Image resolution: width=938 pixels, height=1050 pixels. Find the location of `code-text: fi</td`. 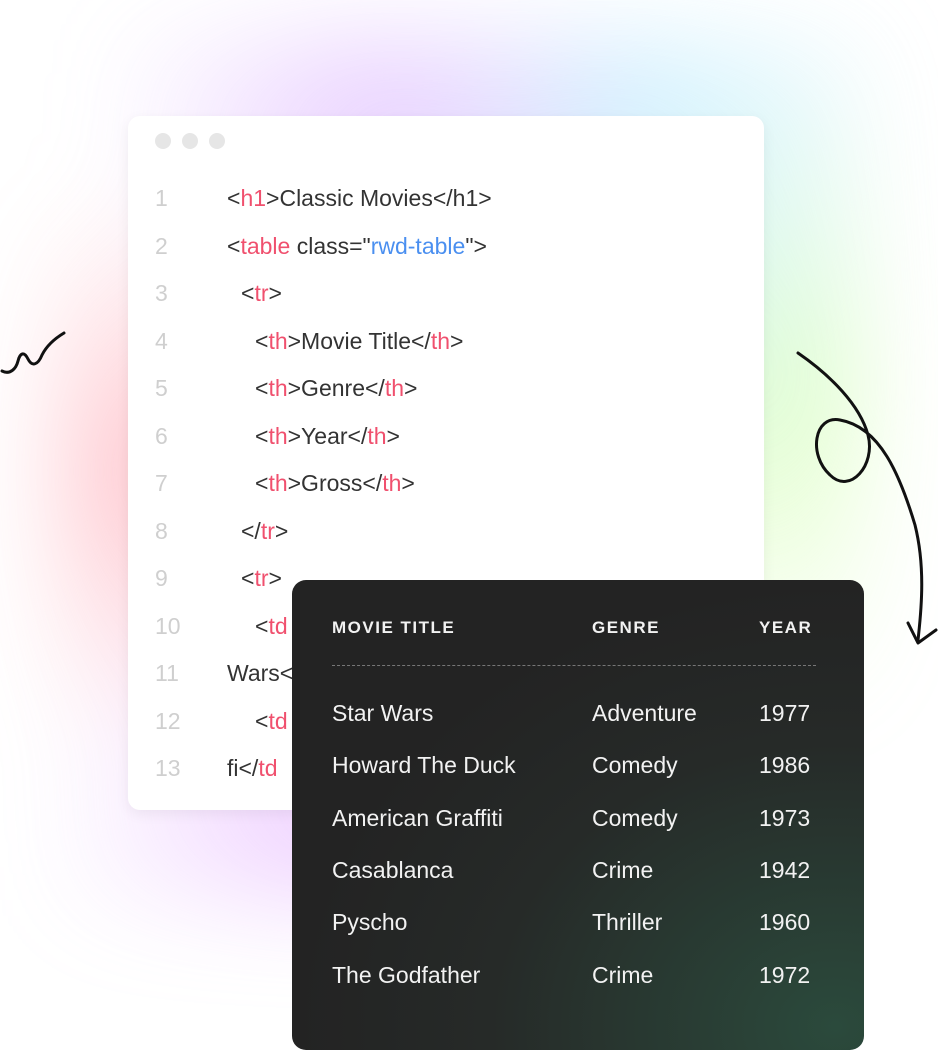

code-text: fi</td is located at coordinates (252, 768).